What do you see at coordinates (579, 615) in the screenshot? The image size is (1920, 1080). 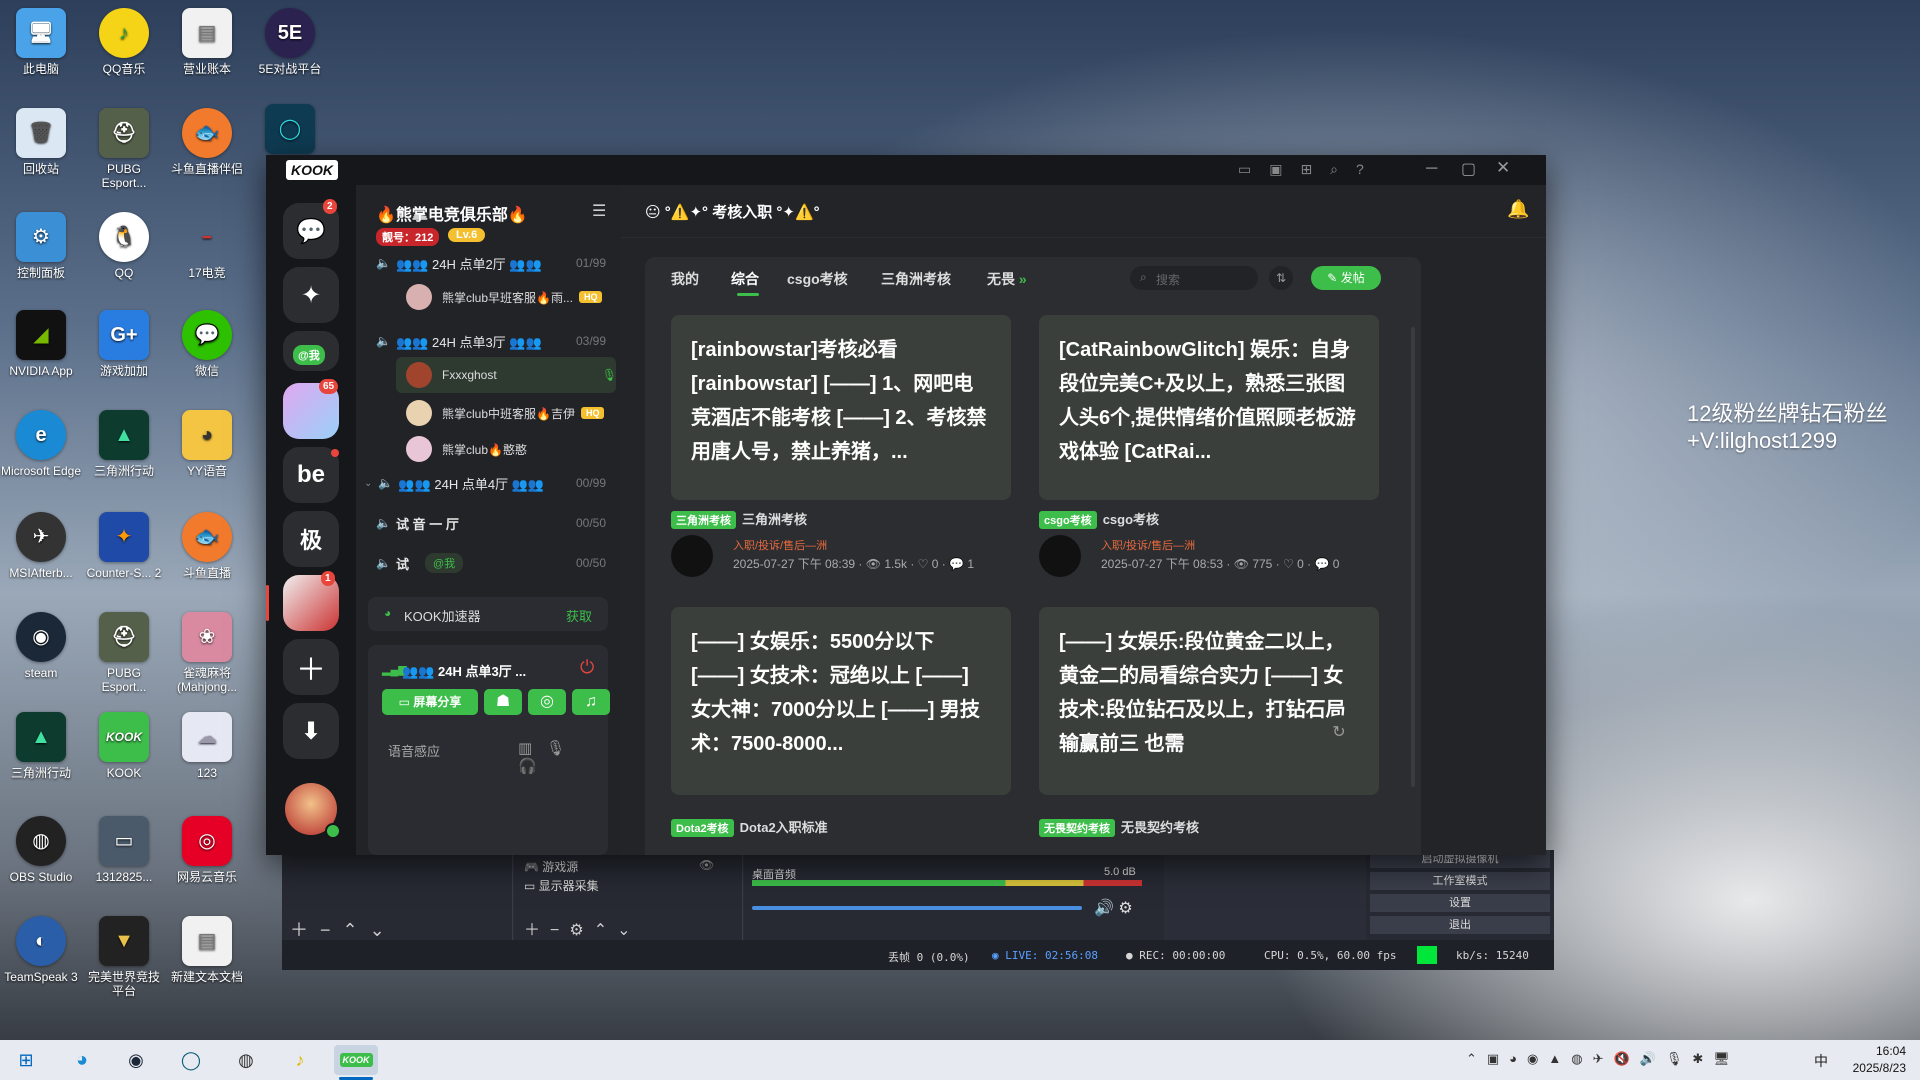 I see `accelerator-get-button: 获取` at bounding box center [579, 615].